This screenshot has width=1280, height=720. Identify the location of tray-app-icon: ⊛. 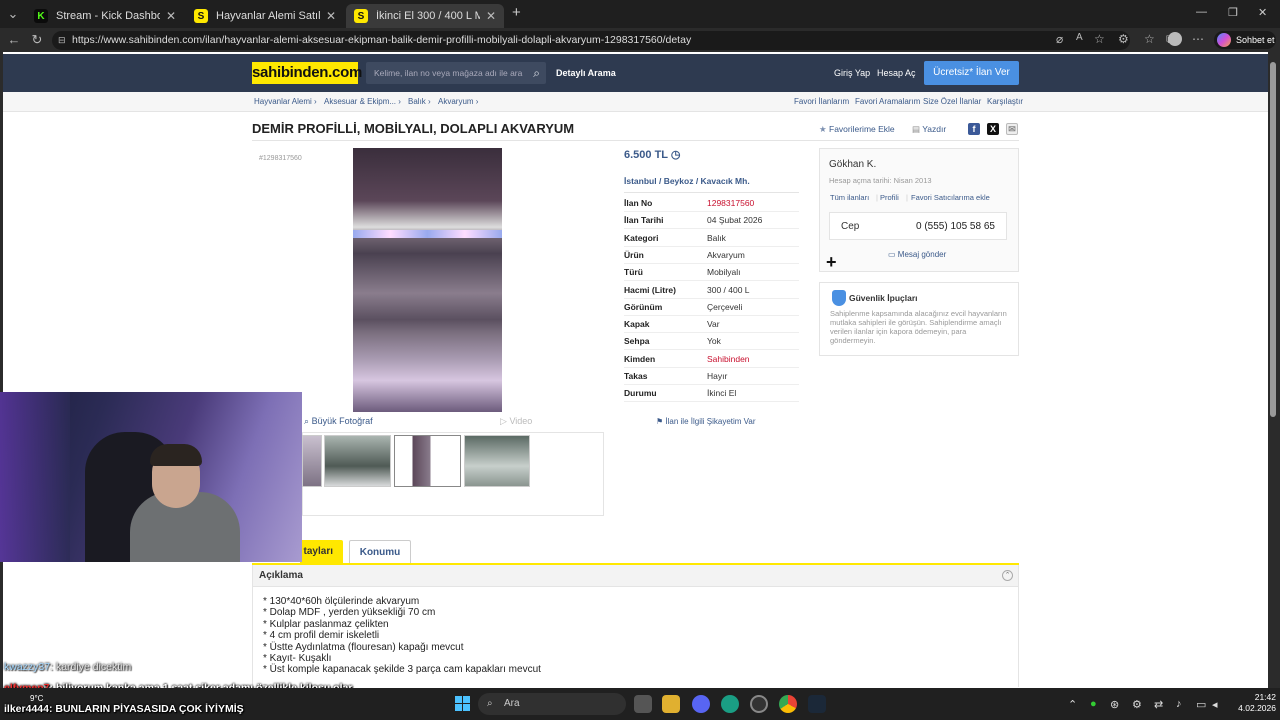
(1114, 704).